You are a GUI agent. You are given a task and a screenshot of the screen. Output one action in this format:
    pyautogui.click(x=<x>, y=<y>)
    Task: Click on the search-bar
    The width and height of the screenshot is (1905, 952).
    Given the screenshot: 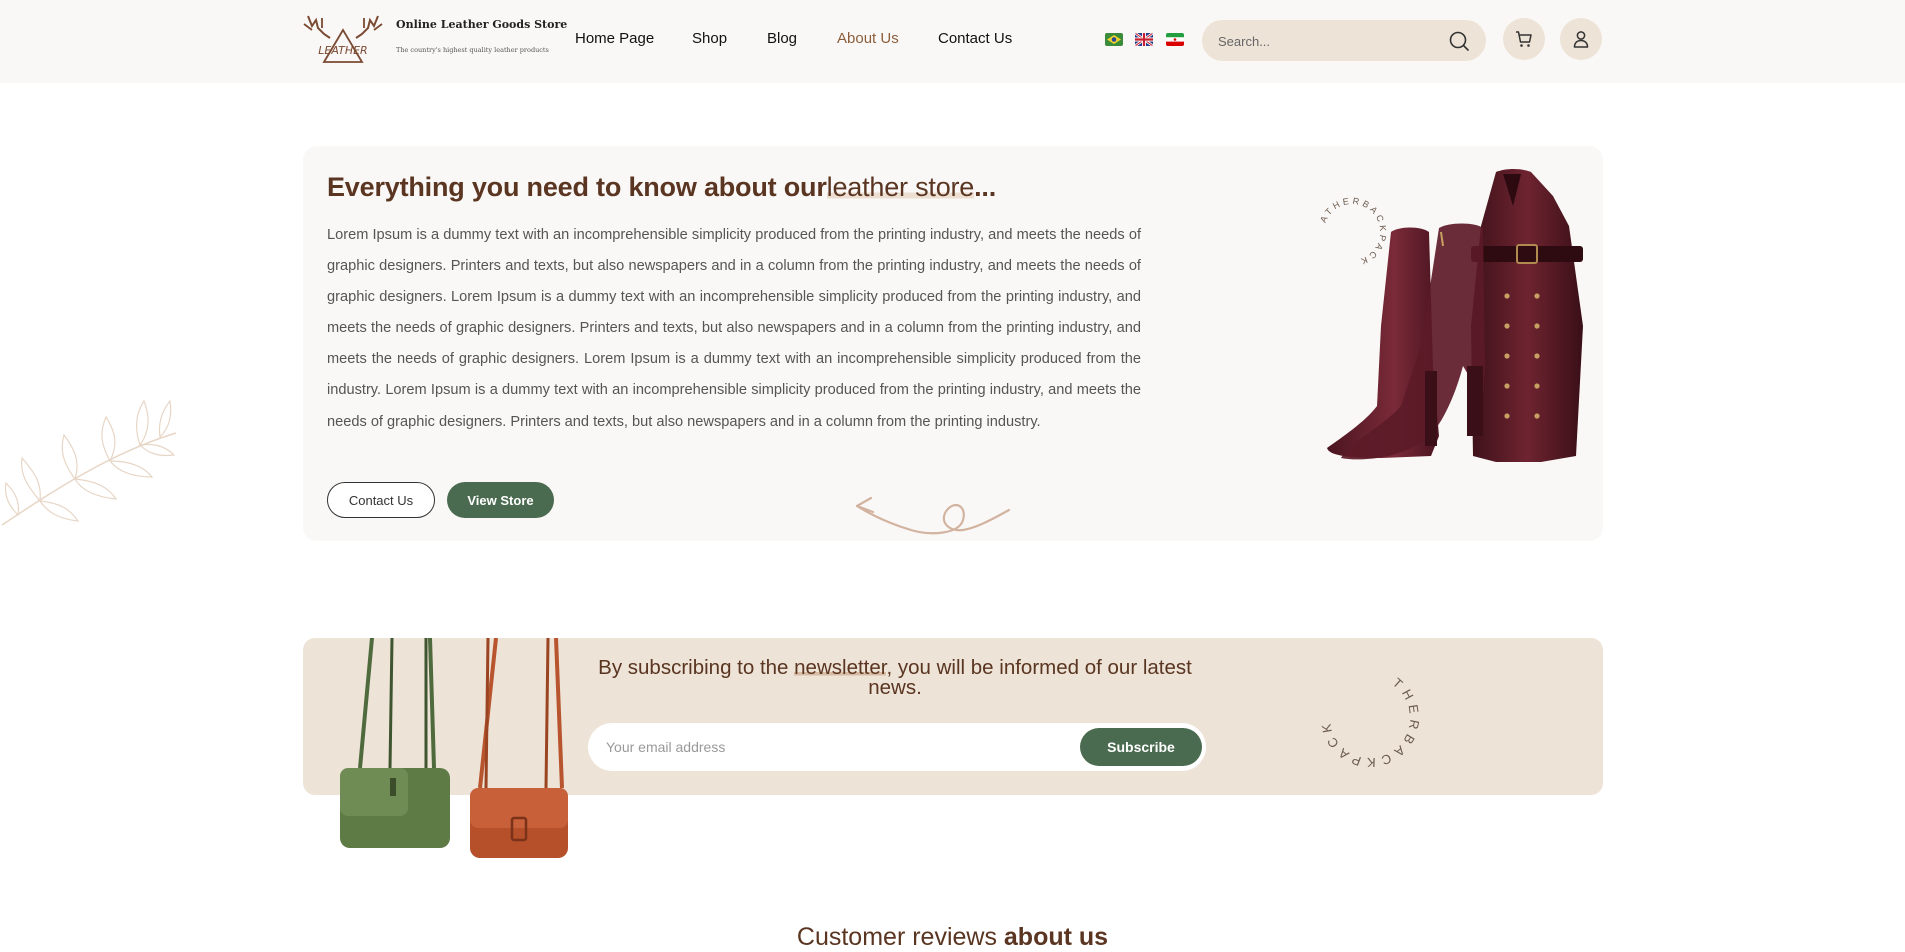 What is the action you would take?
    pyautogui.click(x=1344, y=40)
    